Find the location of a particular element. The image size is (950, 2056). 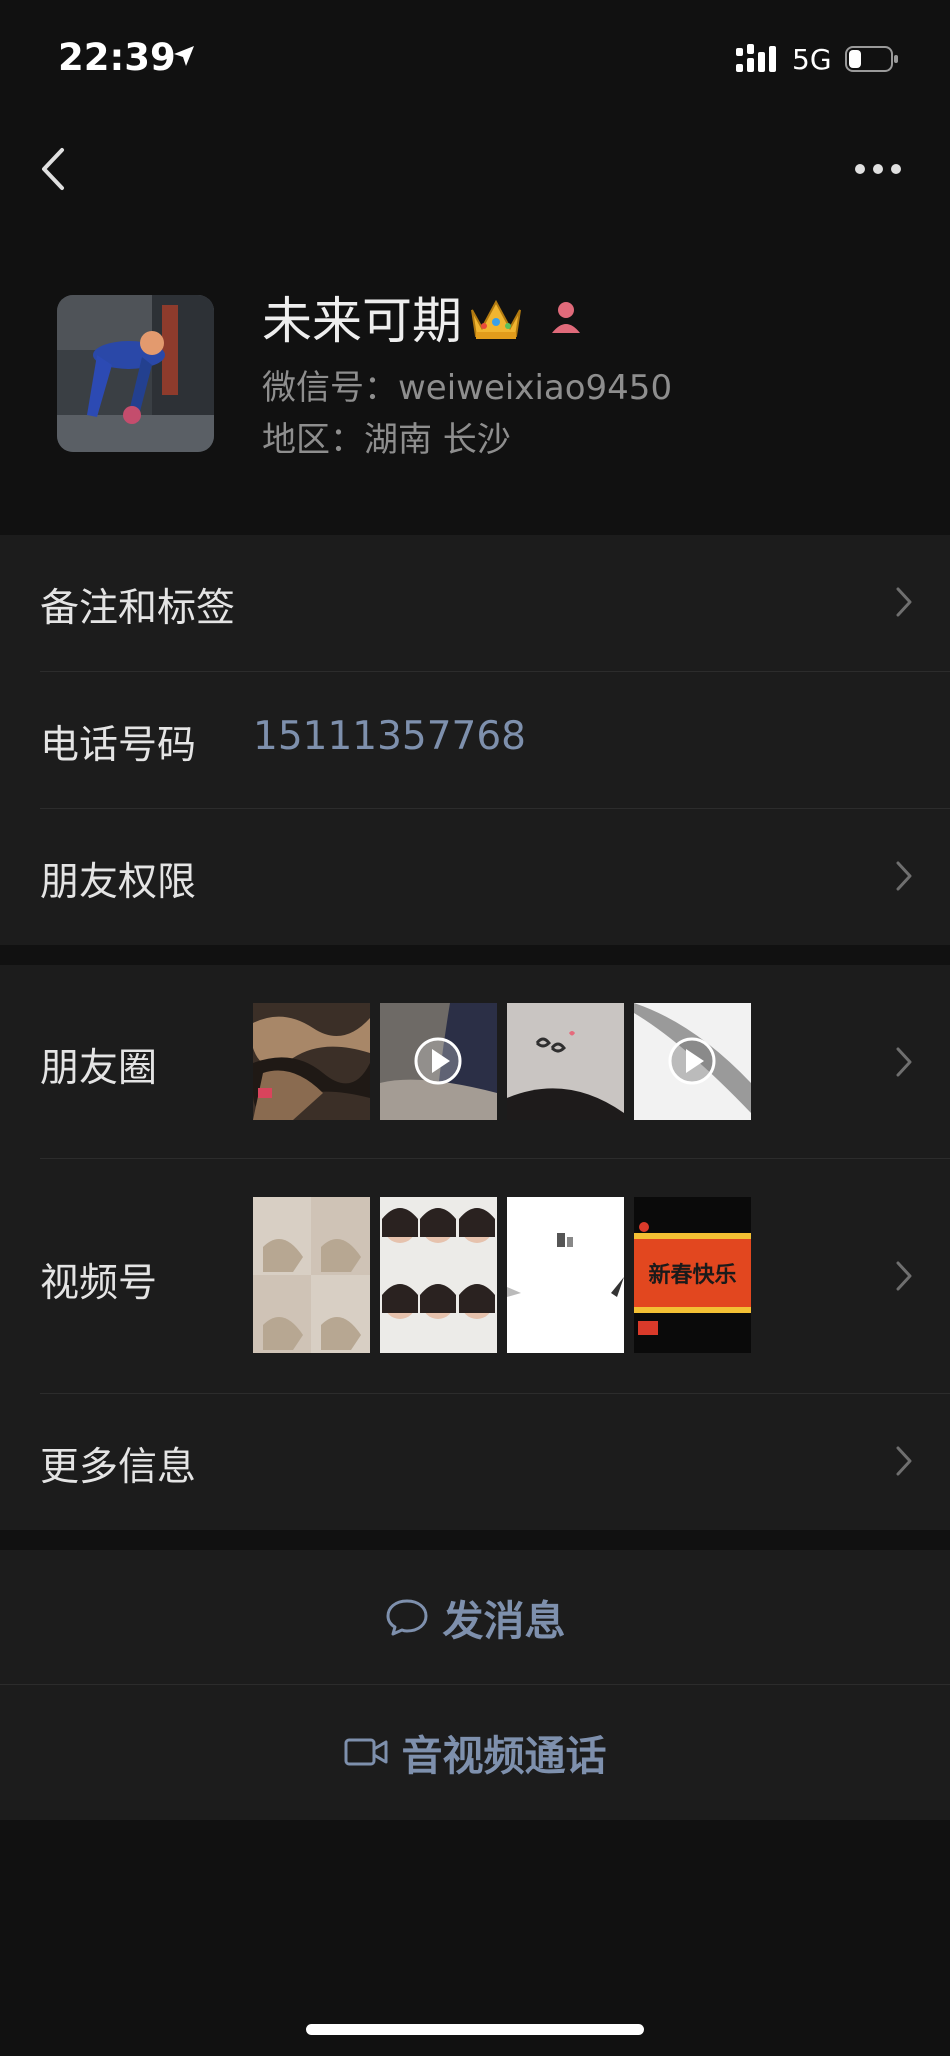

av-call-button: 音视频通话 is located at coordinates (475, 1752).